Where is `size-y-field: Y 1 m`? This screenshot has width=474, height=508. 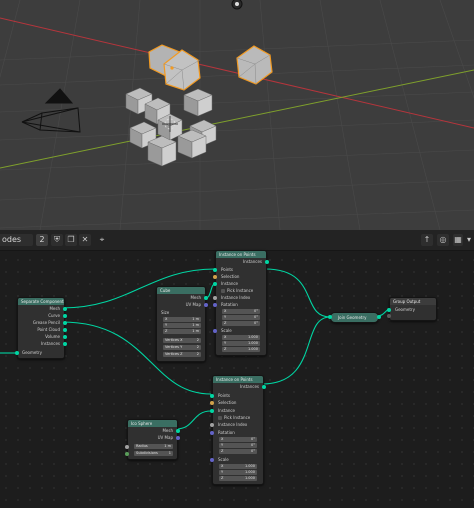
size-y-field: Y 1 m is located at coordinates (182, 325).